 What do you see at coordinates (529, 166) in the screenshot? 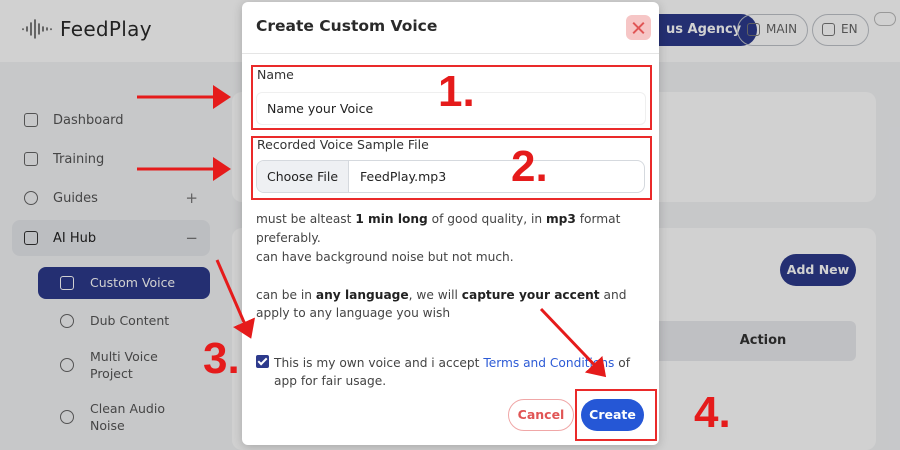
I see `step-number-2: 2.` at bounding box center [529, 166].